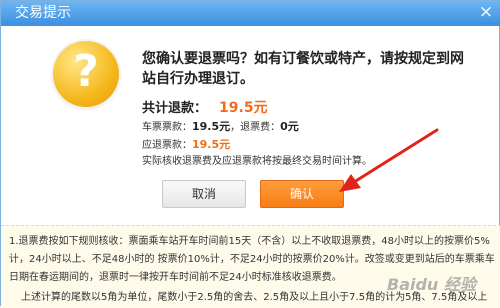 The image size is (500, 308). I want to click on red-arrow-annotation, so click(389, 160).